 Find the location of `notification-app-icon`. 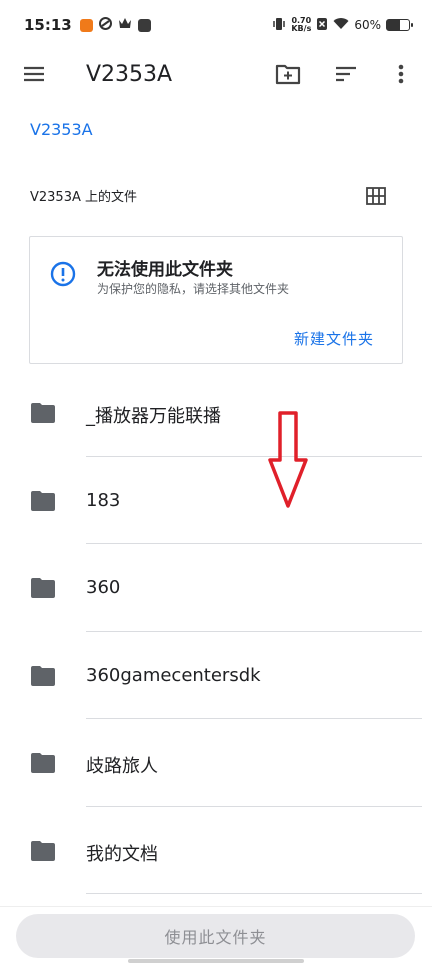

notification-app-icon is located at coordinates (86, 25).